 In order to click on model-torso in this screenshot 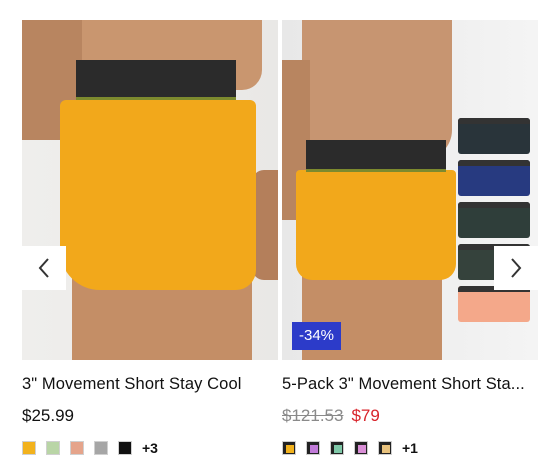, I will do `click(377, 90)`.